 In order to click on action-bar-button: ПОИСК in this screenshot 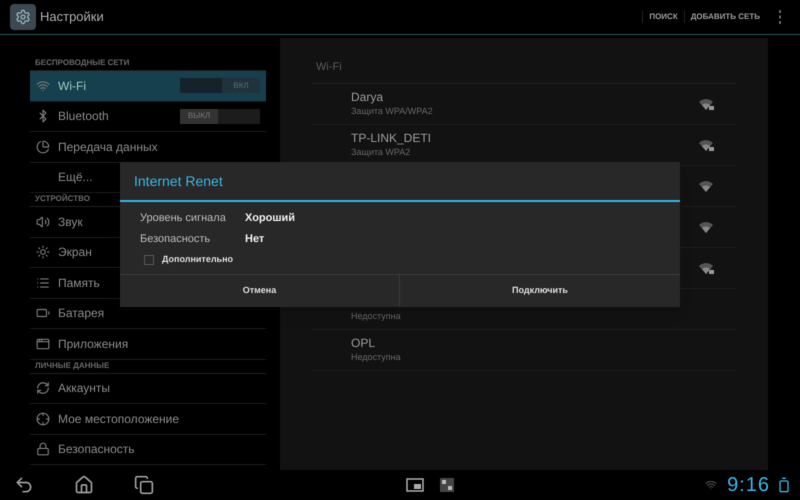, I will do `click(663, 17)`.